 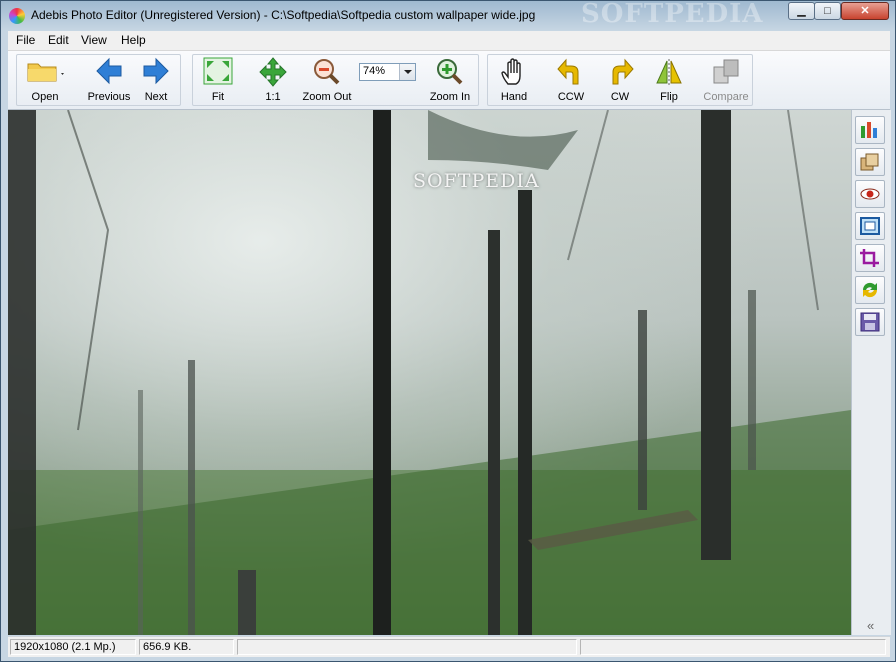 I want to click on histogram-button, so click(x=870, y=130).